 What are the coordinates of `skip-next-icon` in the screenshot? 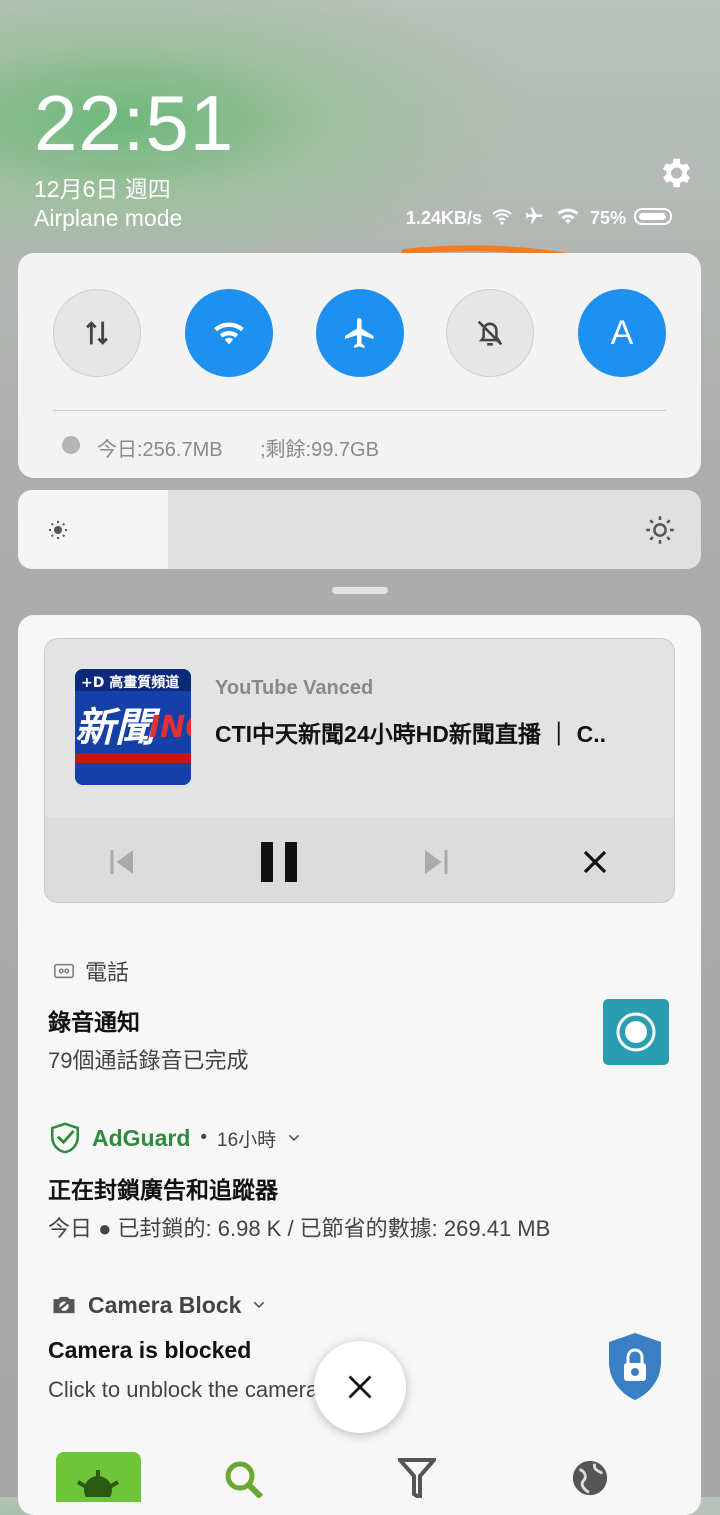 It's located at (436, 862).